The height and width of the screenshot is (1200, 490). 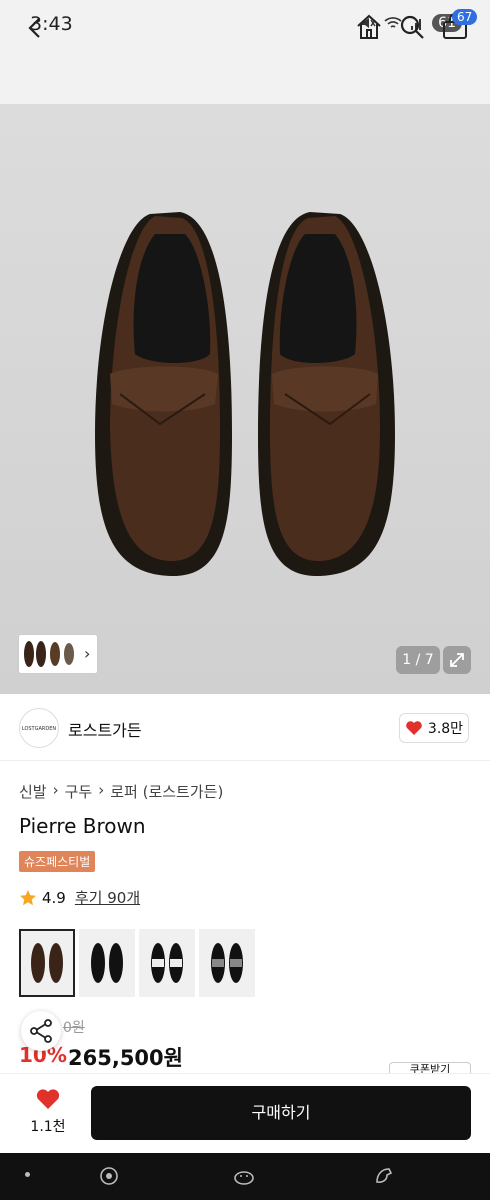 What do you see at coordinates (326, 394) in the screenshot?
I see `right-loafer` at bounding box center [326, 394].